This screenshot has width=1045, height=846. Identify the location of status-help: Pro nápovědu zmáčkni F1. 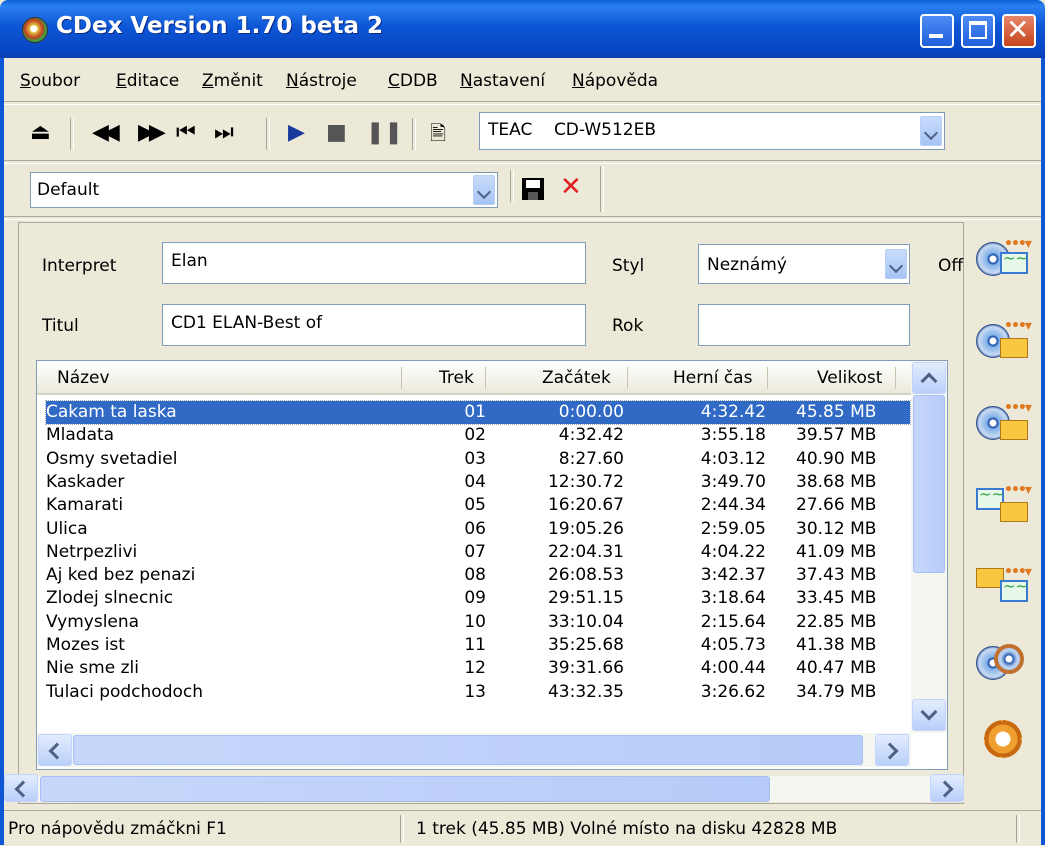
(117, 829).